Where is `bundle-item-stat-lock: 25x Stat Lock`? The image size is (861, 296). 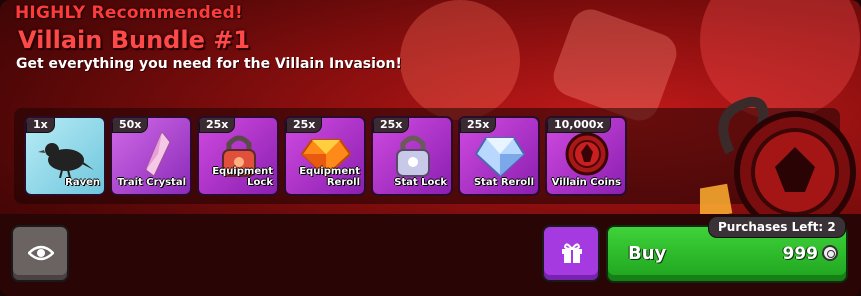
bundle-item-stat-lock: 25x Stat Lock is located at coordinates (412, 156).